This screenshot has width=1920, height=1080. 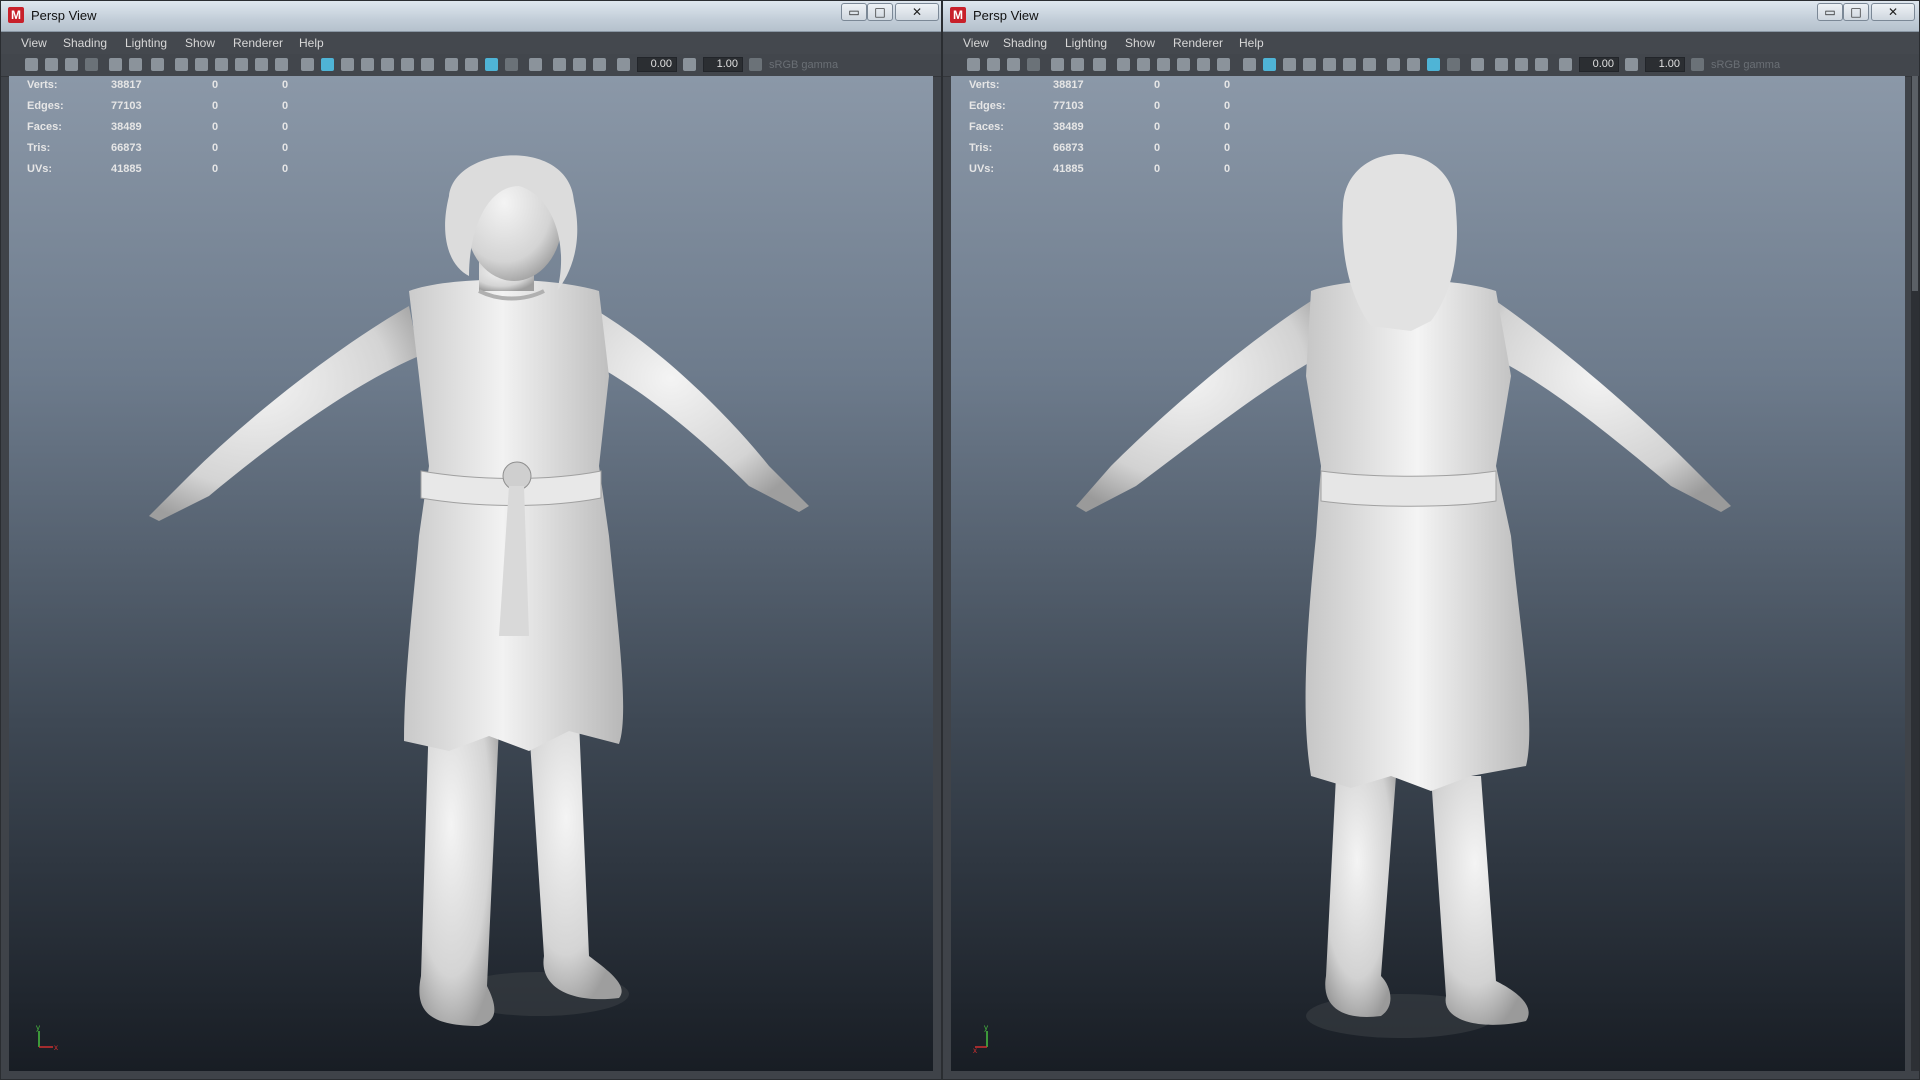 What do you see at coordinates (1480, 900) in the screenshot?
I see `right-leg` at bounding box center [1480, 900].